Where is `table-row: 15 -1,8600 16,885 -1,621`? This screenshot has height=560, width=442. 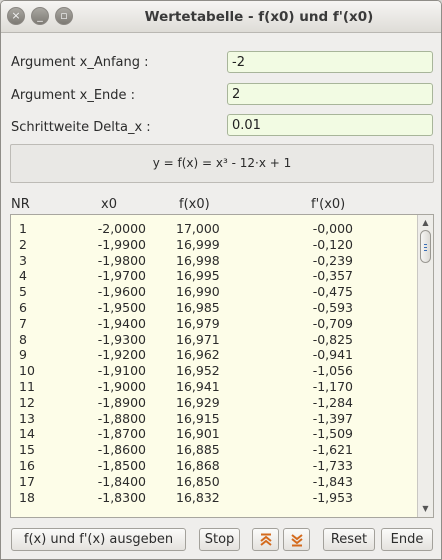 table-row: 15 -1,8600 16,885 -1,621 is located at coordinates (214, 450).